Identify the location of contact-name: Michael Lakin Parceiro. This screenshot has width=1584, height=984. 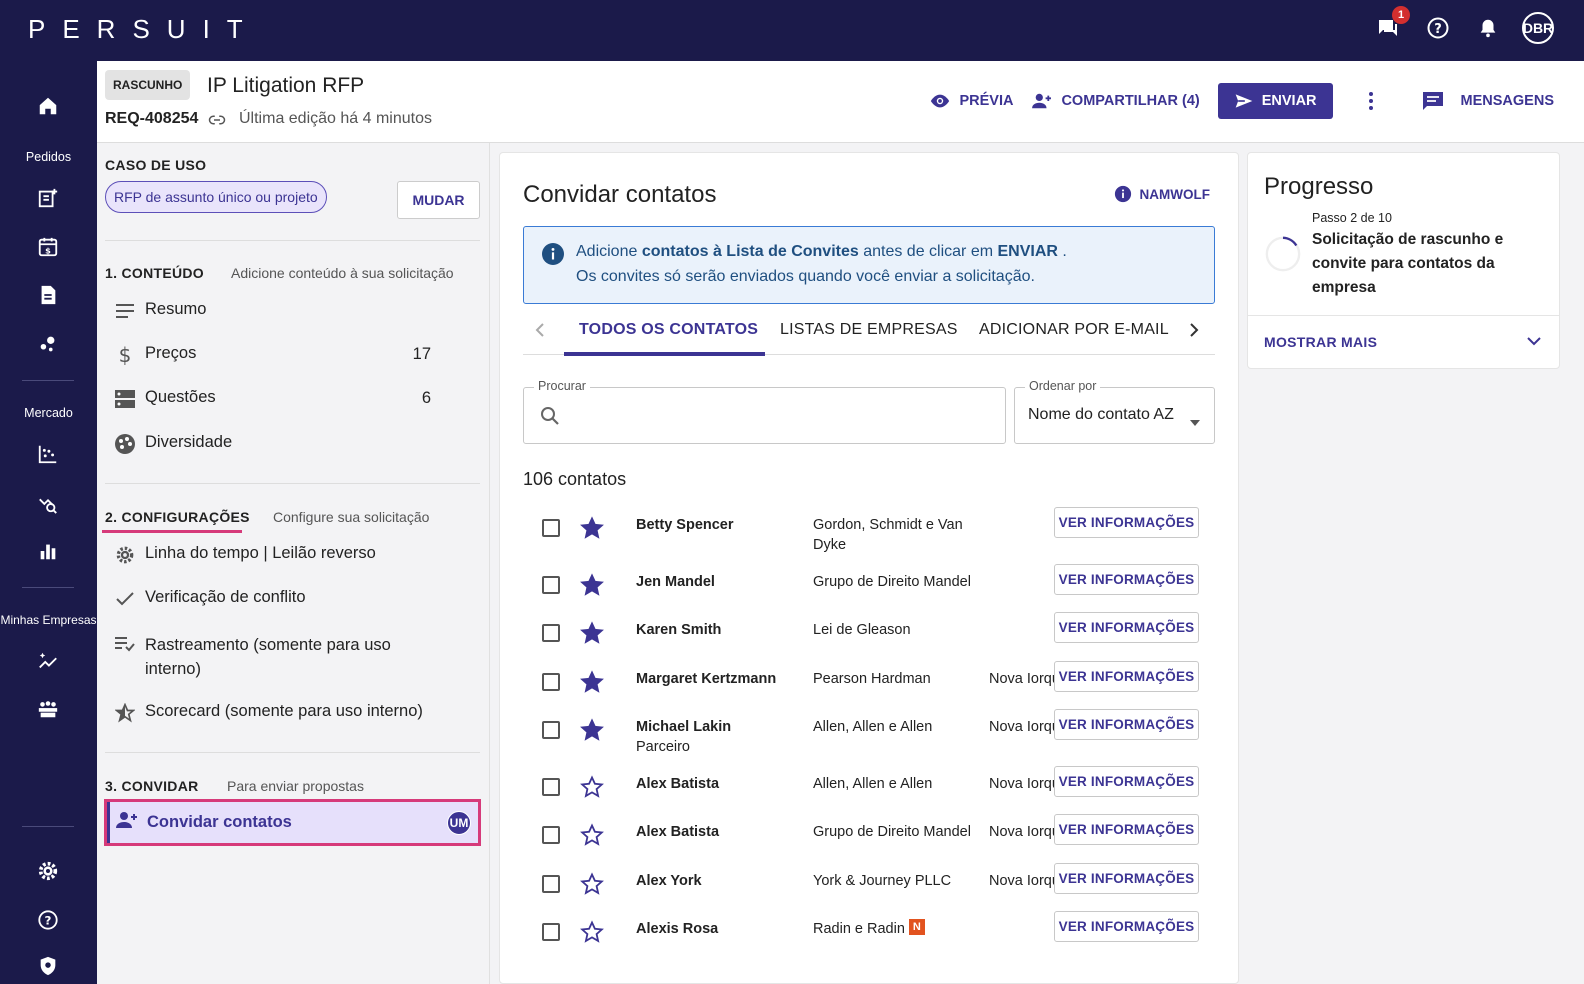
(716, 737).